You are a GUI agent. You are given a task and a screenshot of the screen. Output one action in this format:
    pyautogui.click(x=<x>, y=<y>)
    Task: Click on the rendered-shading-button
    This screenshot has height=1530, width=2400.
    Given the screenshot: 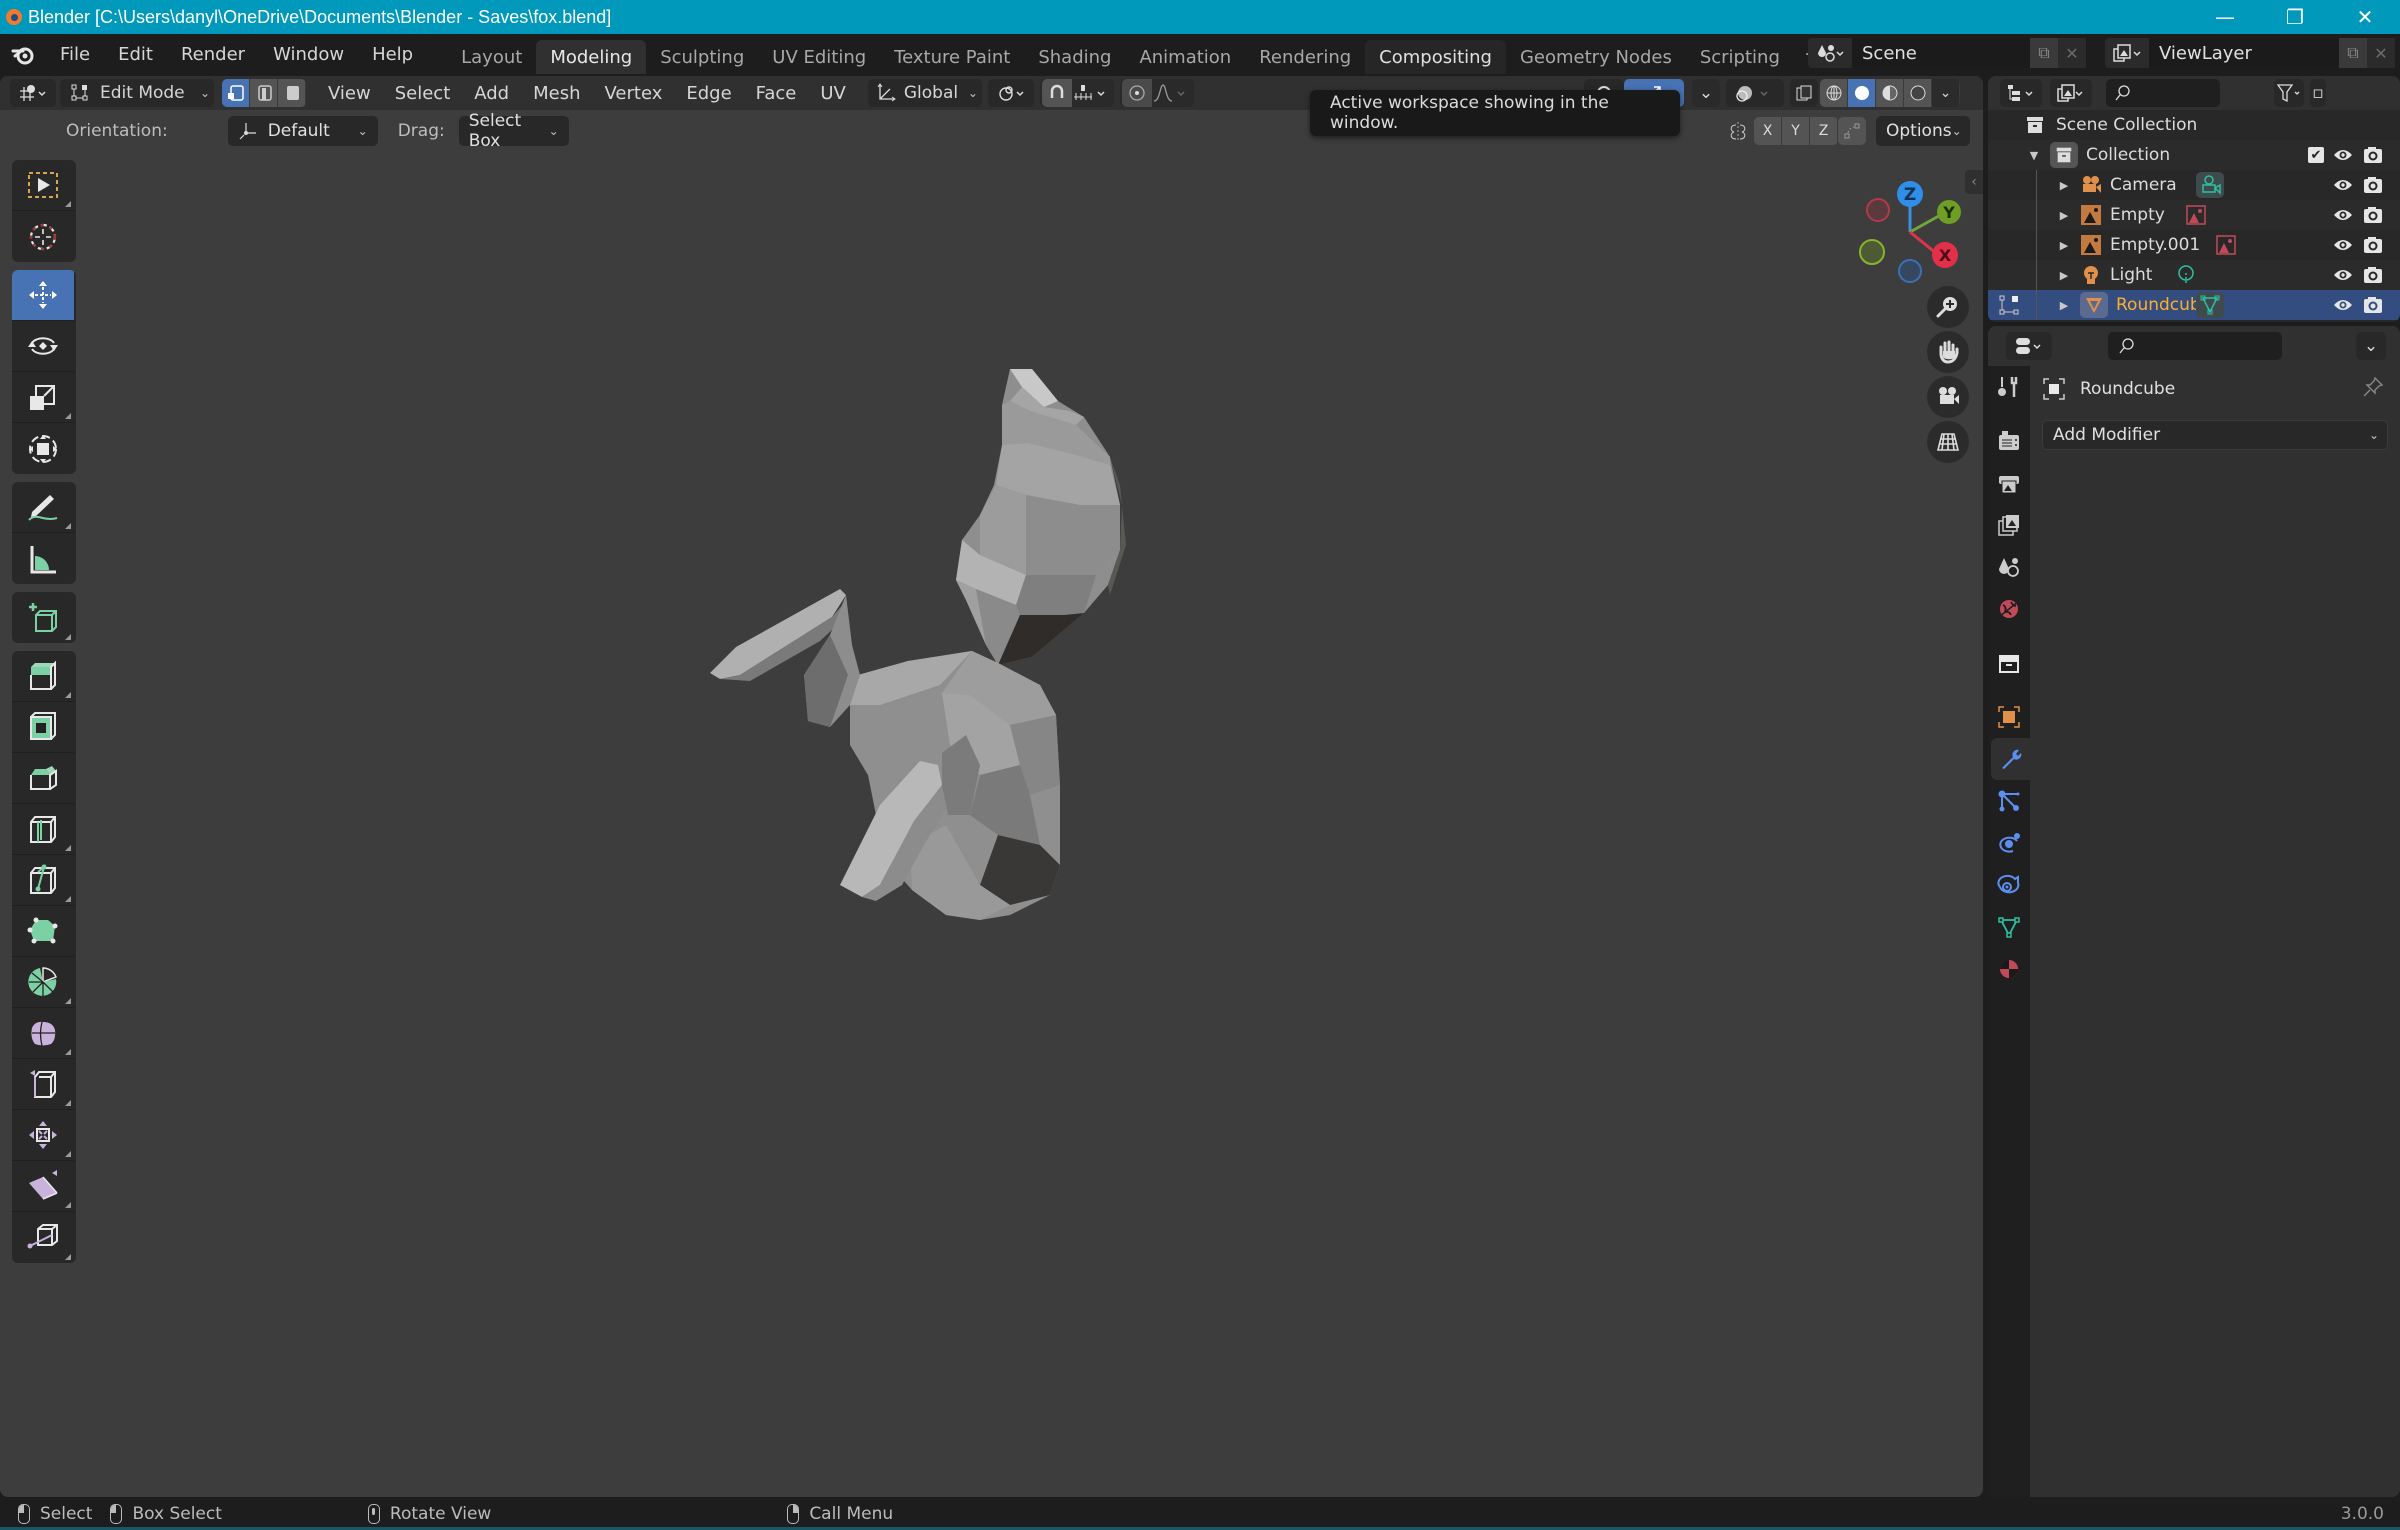 What is the action you would take?
    pyautogui.click(x=1918, y=93)
    